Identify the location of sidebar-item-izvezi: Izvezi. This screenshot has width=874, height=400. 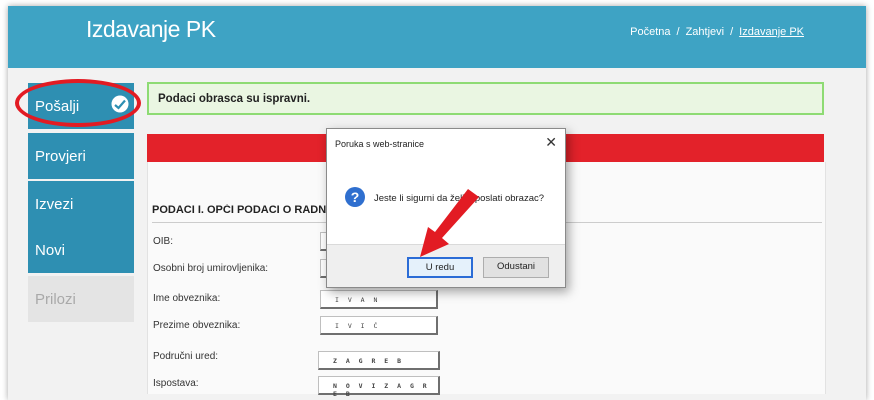
(81, 204).